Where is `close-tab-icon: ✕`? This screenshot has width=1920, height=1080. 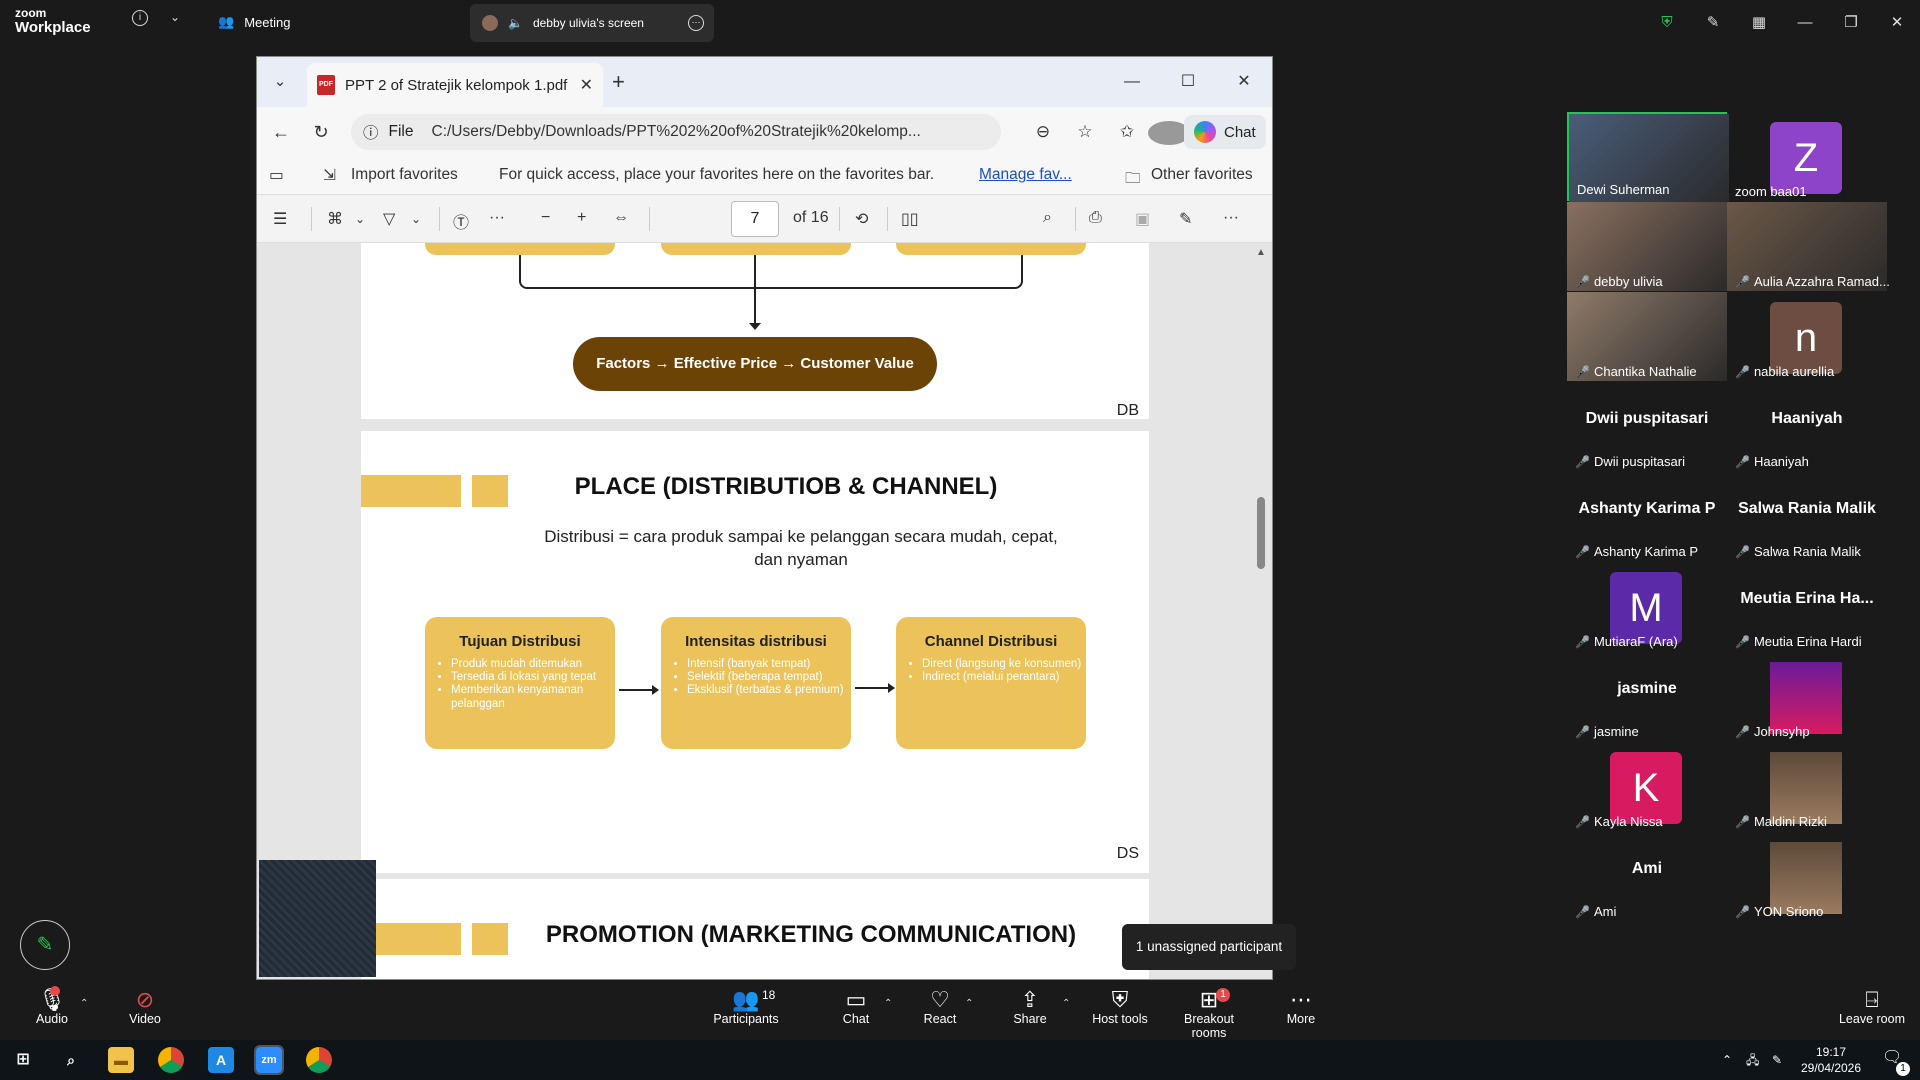
close-tab-icon: ✕ is located at coordinates (586, 85).